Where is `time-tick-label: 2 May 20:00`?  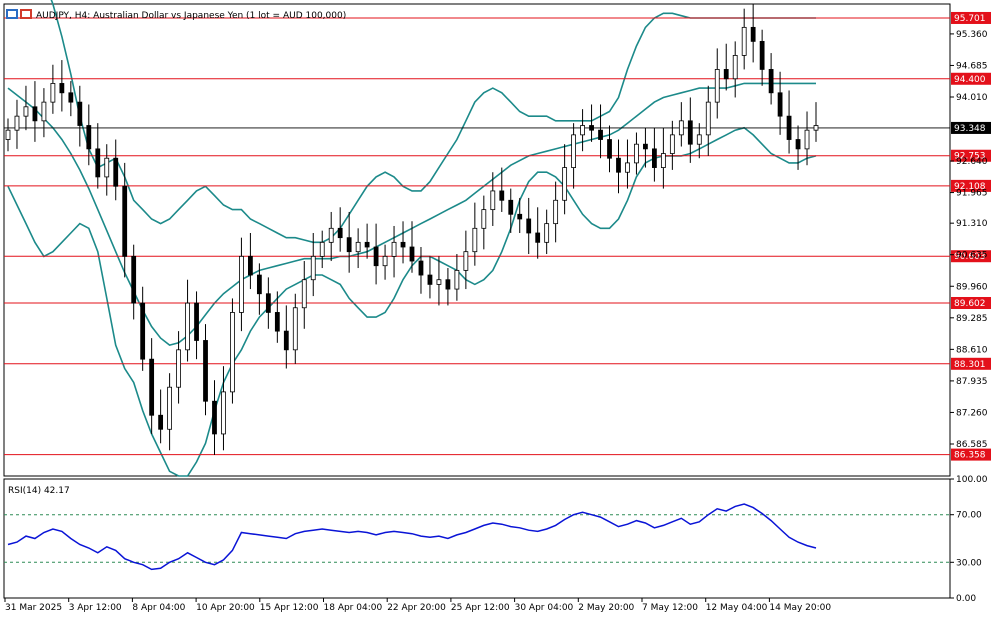
time-tick-label: 2 May 20:00 is located at coordinates (606, 608).